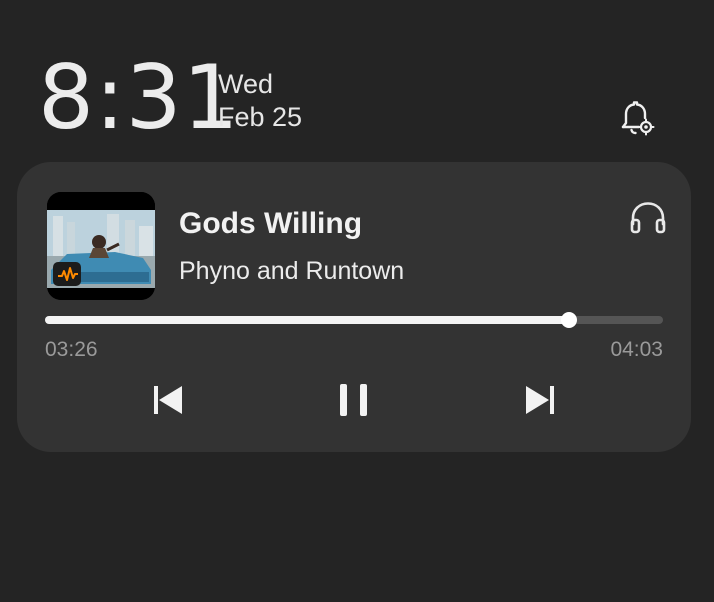  What do you see at coordinates (71, 349) in the screenshot?
I see `elapsed-time: 03:26` at bounding box center [71, 349].